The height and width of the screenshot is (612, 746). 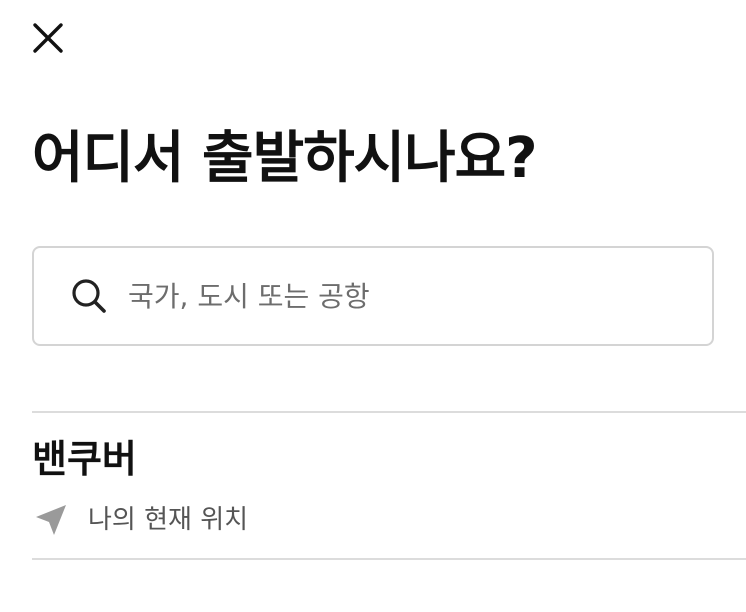 What do you see at coordinates (51, 520) in the screenshot?
I see `navigation-arrow-icon` at bounding box center [51, 520].